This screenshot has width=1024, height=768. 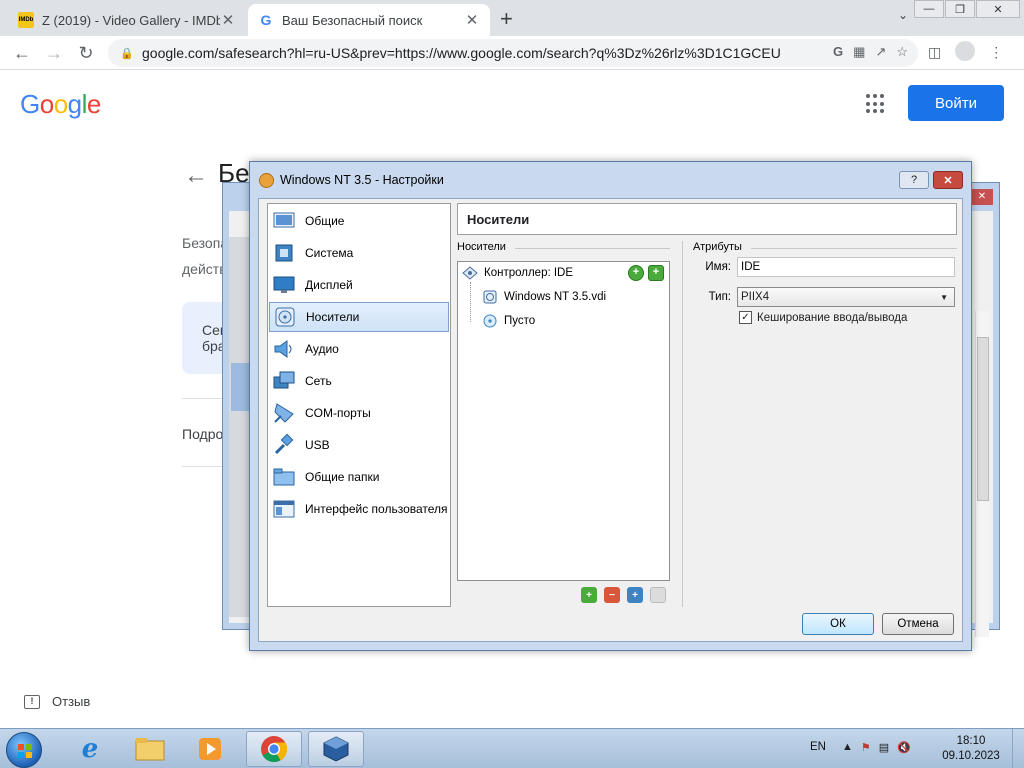 What do you see at coordinates (934, 52) in the screenshot?
I see `side-panel-icon: ◫` at bounding box center [934, 52].